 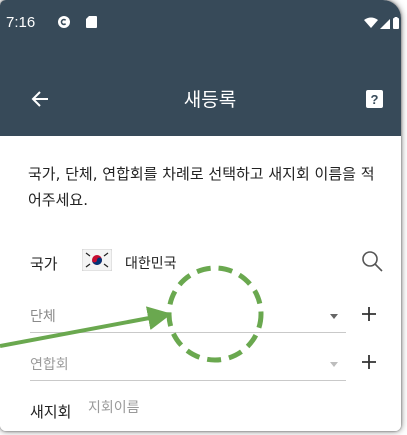 I want to click on status-time: 7:16, so click(x=21, y=22).